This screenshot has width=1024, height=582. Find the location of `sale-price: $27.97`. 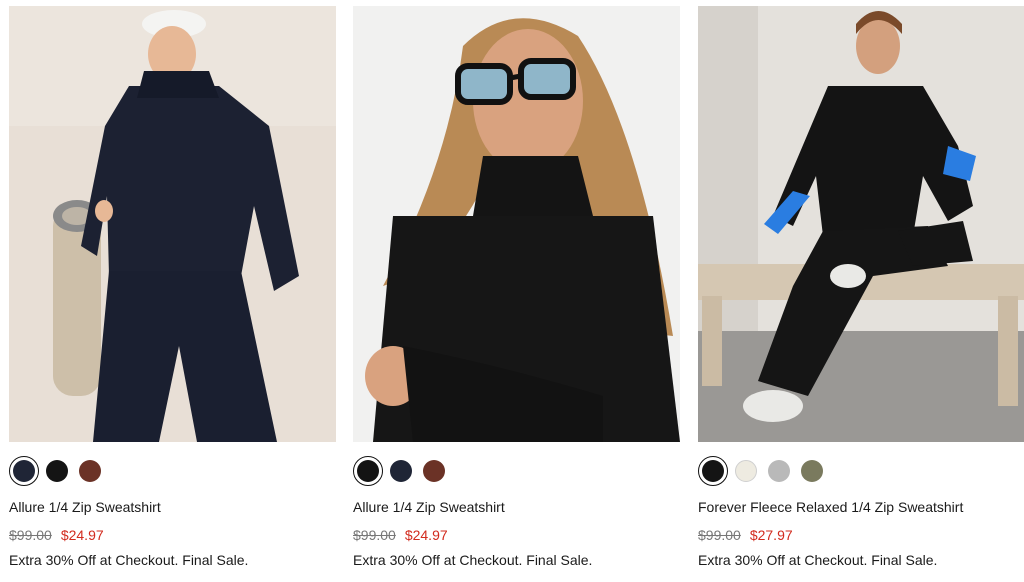

sale-price: $27.97 is located at coordinates (771, 535).